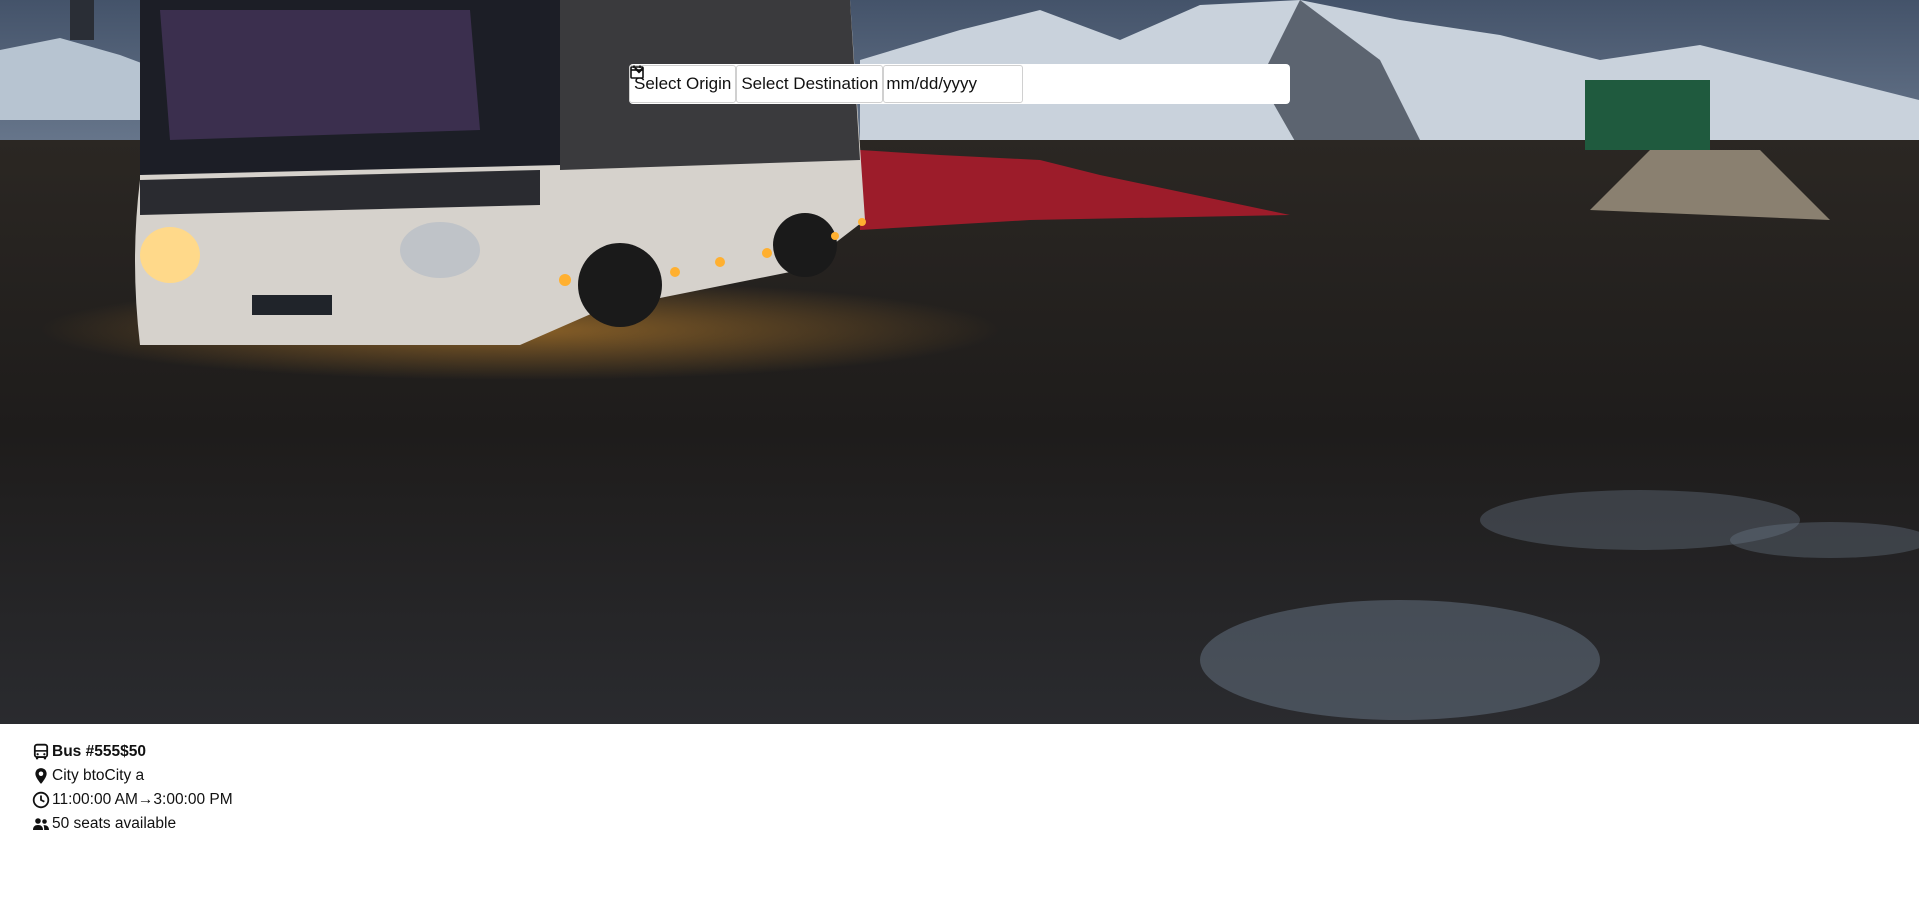 This screenshot has height=908, width=1919. Describe the element at coordinates (95, 799) in the screenshot. I see `departure-time: 11:00:00 AM` at that location.